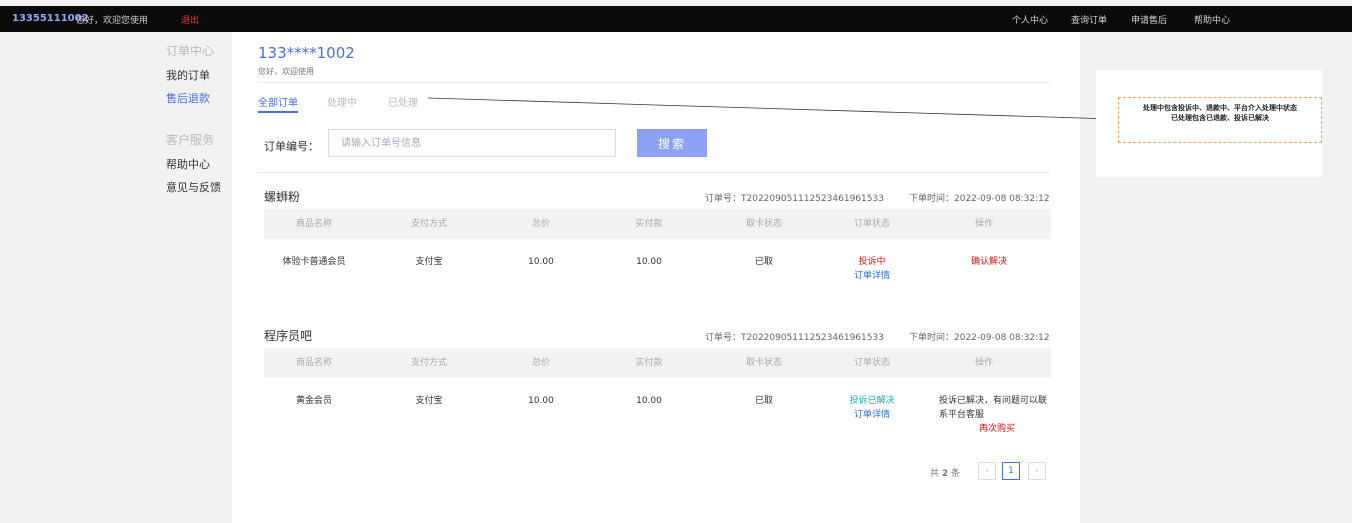  I want to click on active-tab-indicator, so click(278, 112).